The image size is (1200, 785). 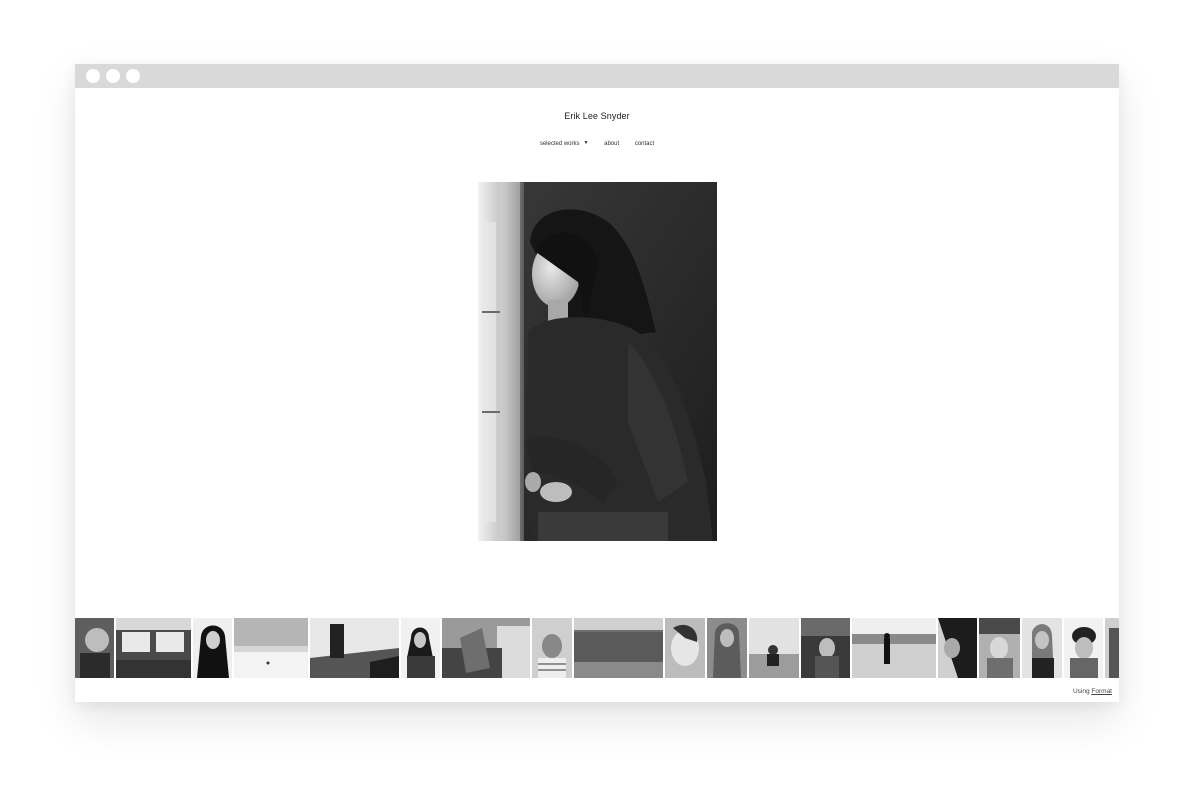 I want to click on footer-prefix: Using, so click(x=1081, y=691).